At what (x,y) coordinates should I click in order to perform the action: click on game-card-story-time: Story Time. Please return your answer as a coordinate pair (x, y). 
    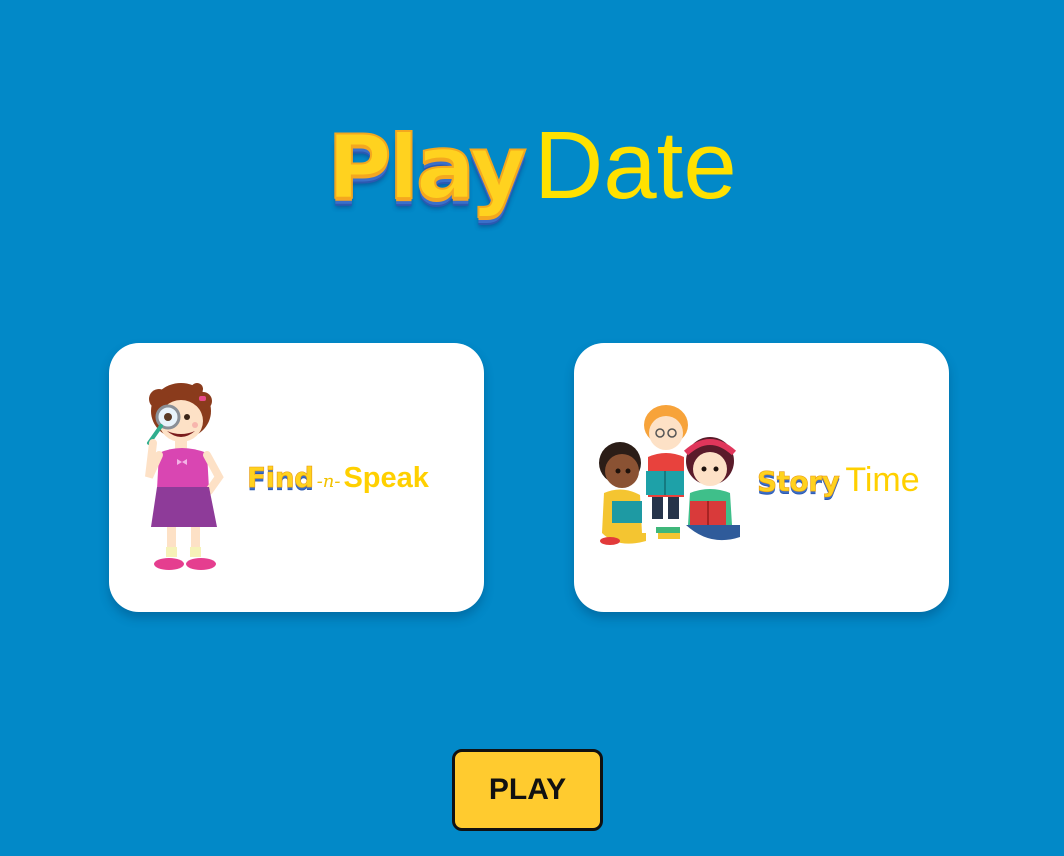
    Looking at the image, I should click on (761, 477).